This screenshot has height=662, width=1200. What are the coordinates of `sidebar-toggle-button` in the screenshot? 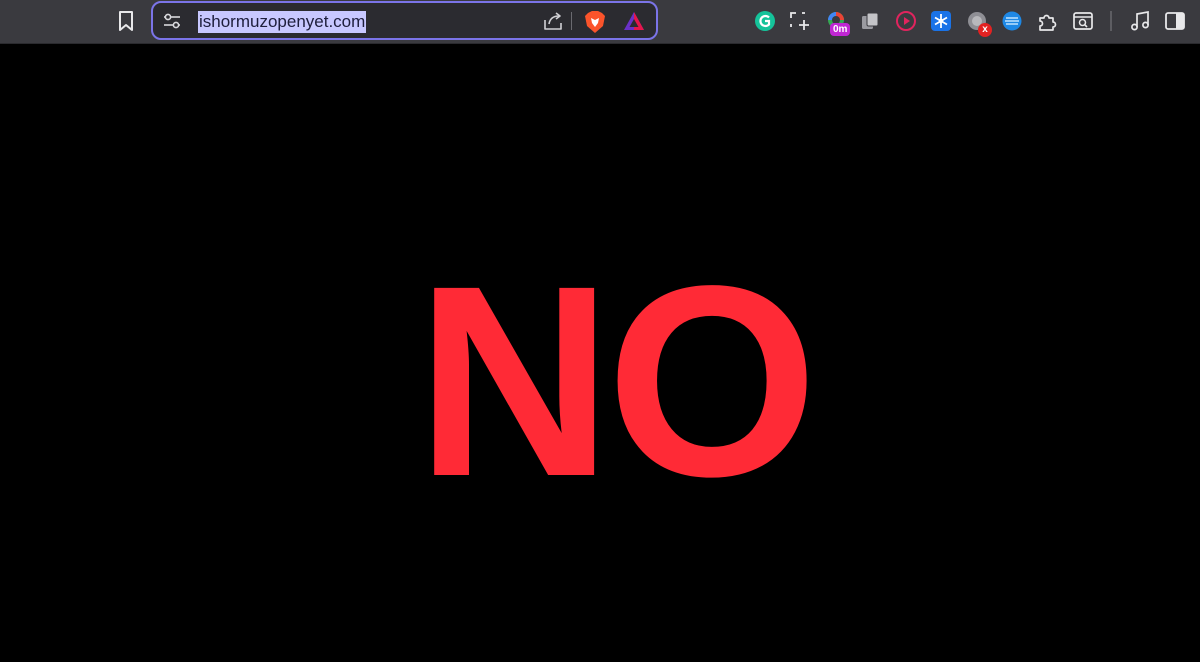 It's located at (1175, 21).